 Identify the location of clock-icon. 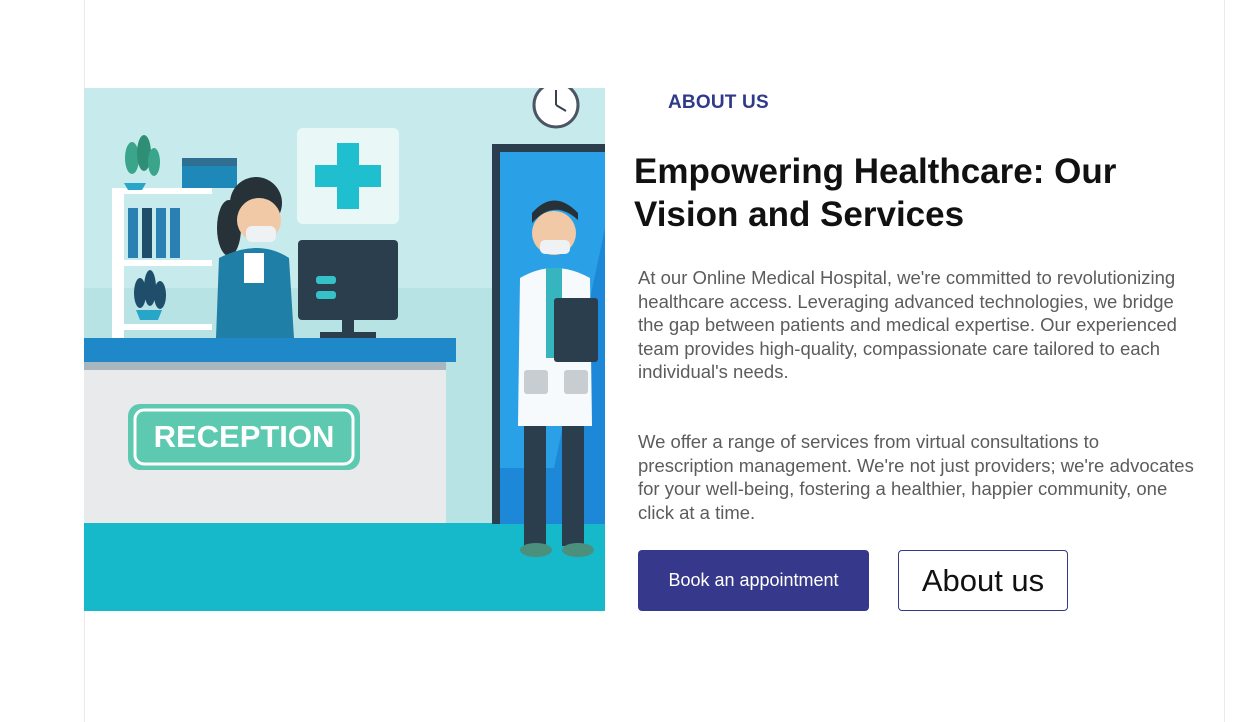
(556, 108).